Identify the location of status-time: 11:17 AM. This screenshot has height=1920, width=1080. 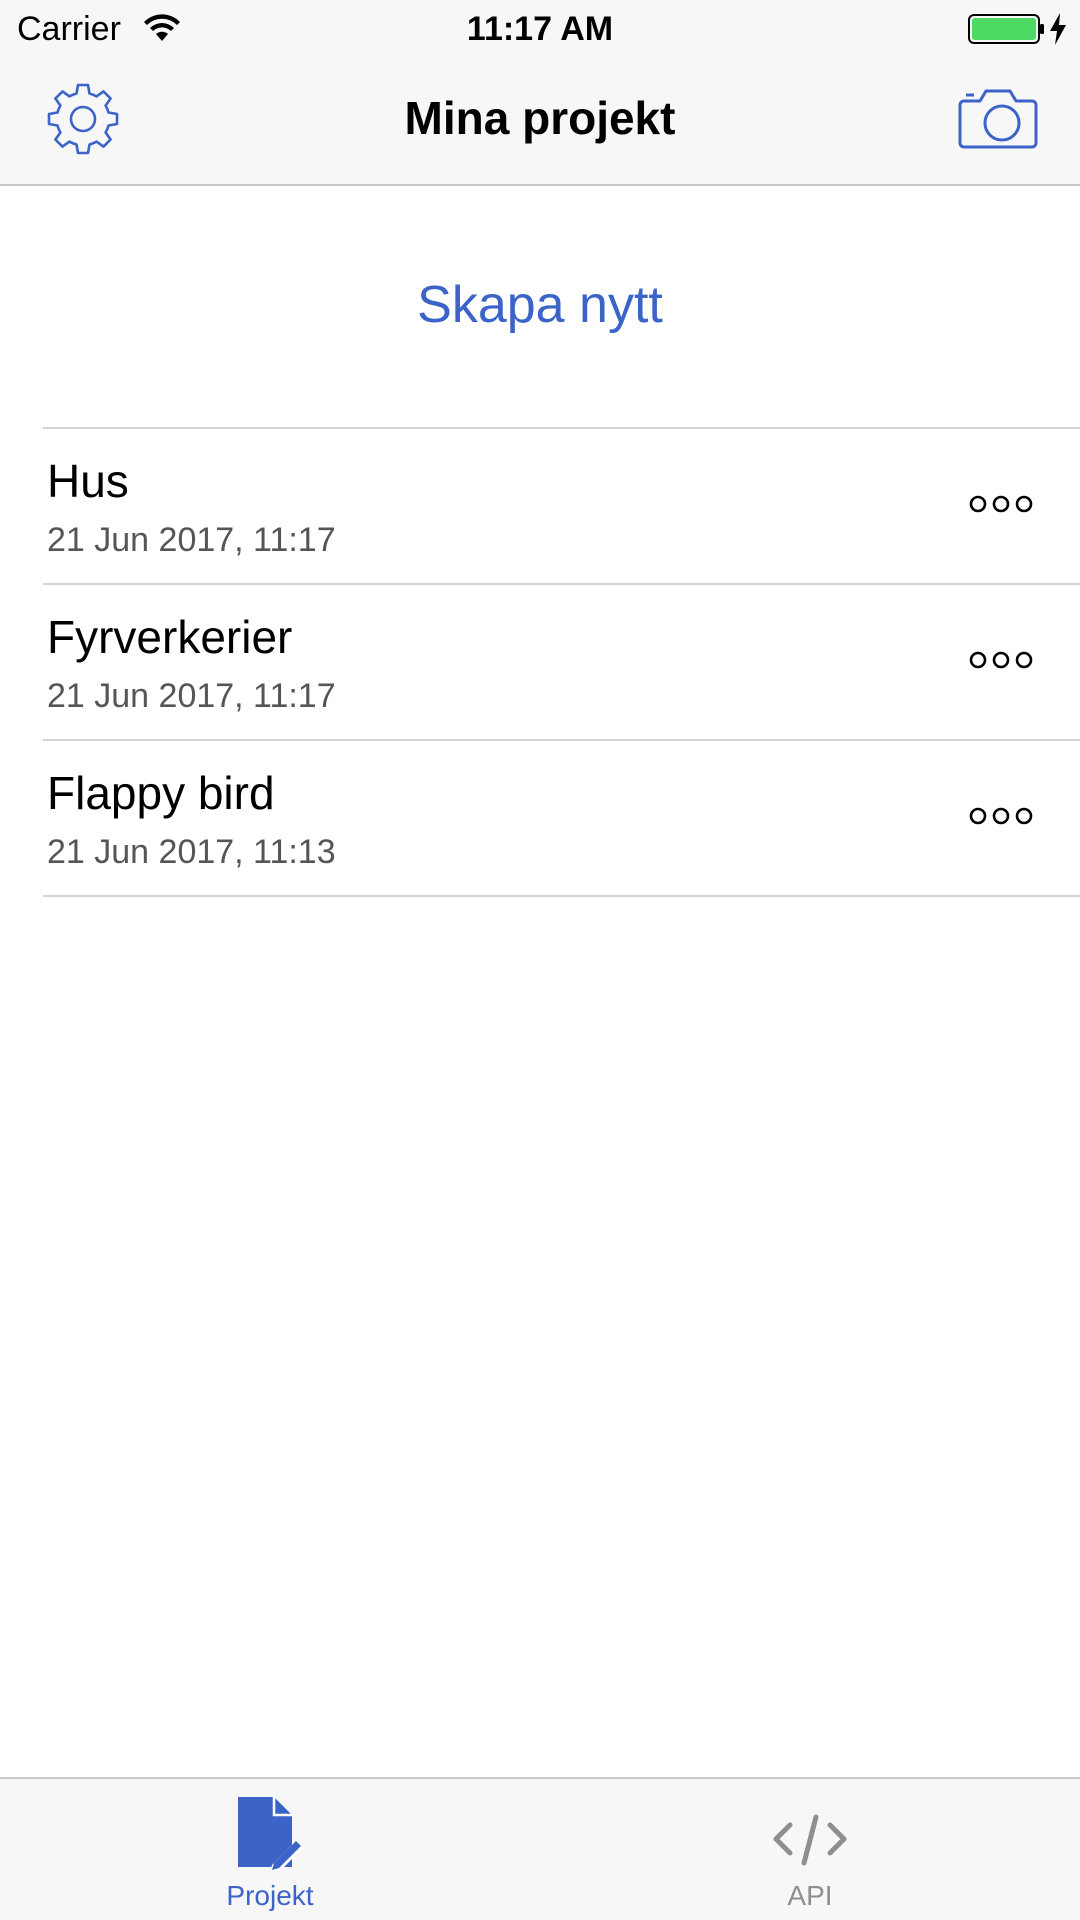
(540, 29).